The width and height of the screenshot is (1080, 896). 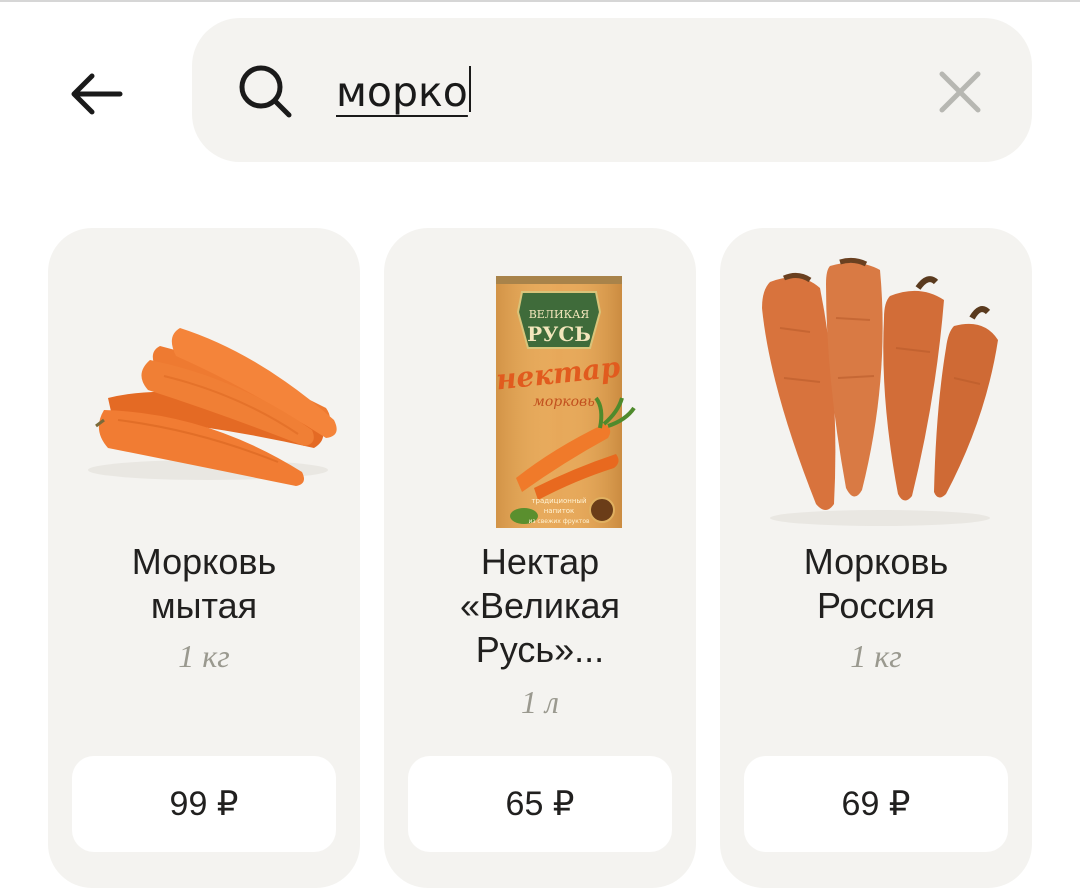 I want to click on carton-brand-name: РУСЬ, so click(x=559, y=334).